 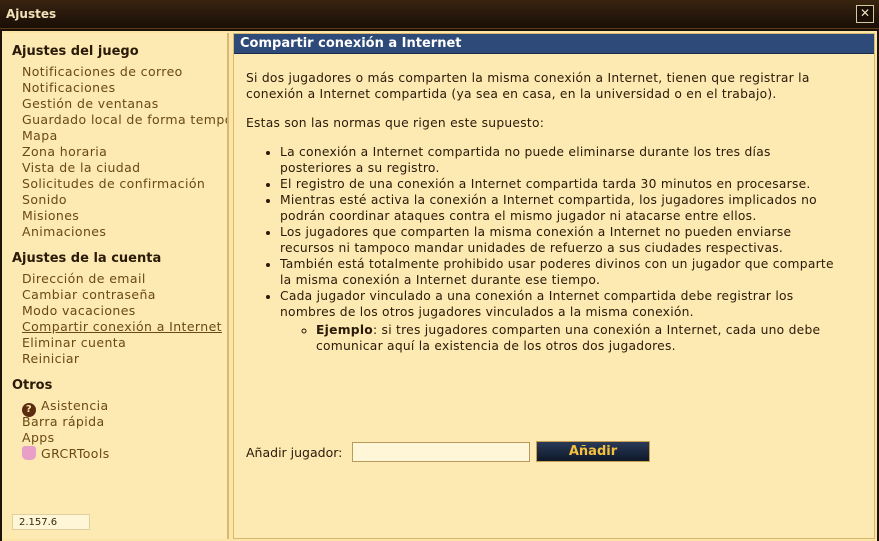 I want to click on example-label: Ejemplo, so click(x=344, y=330).